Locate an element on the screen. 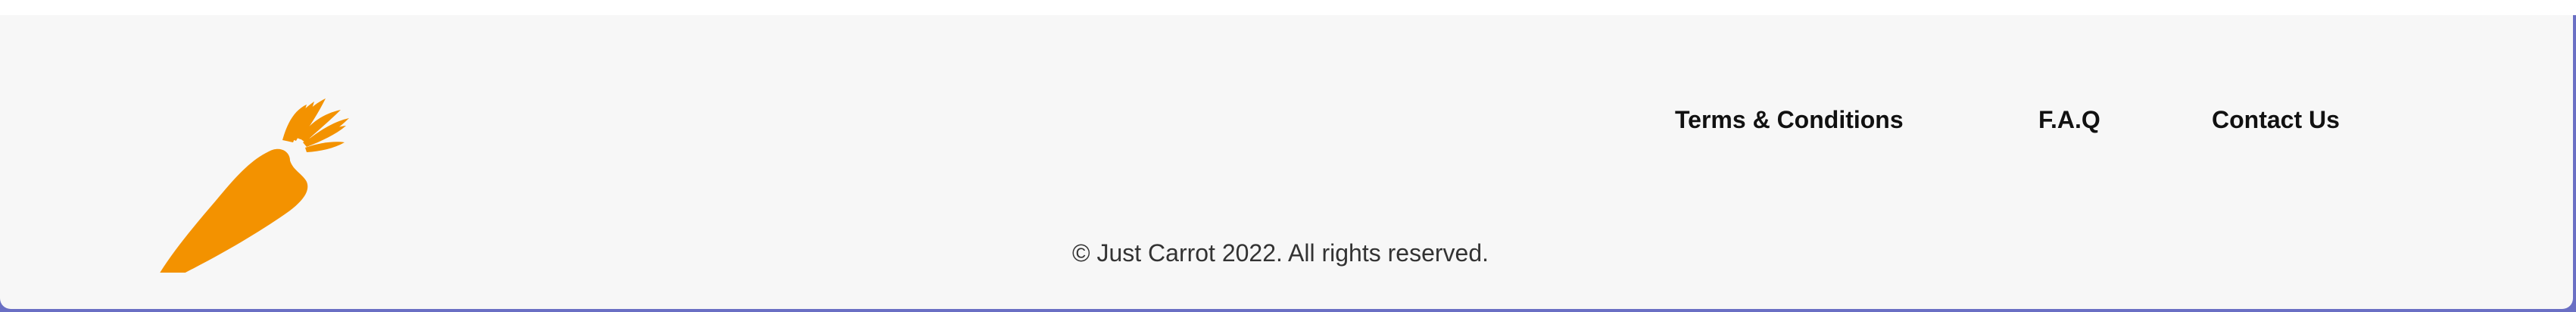 The image size is (2576, 312). terms-conditions-link: Terms & Conditions is located at coordinates (1790, 120).